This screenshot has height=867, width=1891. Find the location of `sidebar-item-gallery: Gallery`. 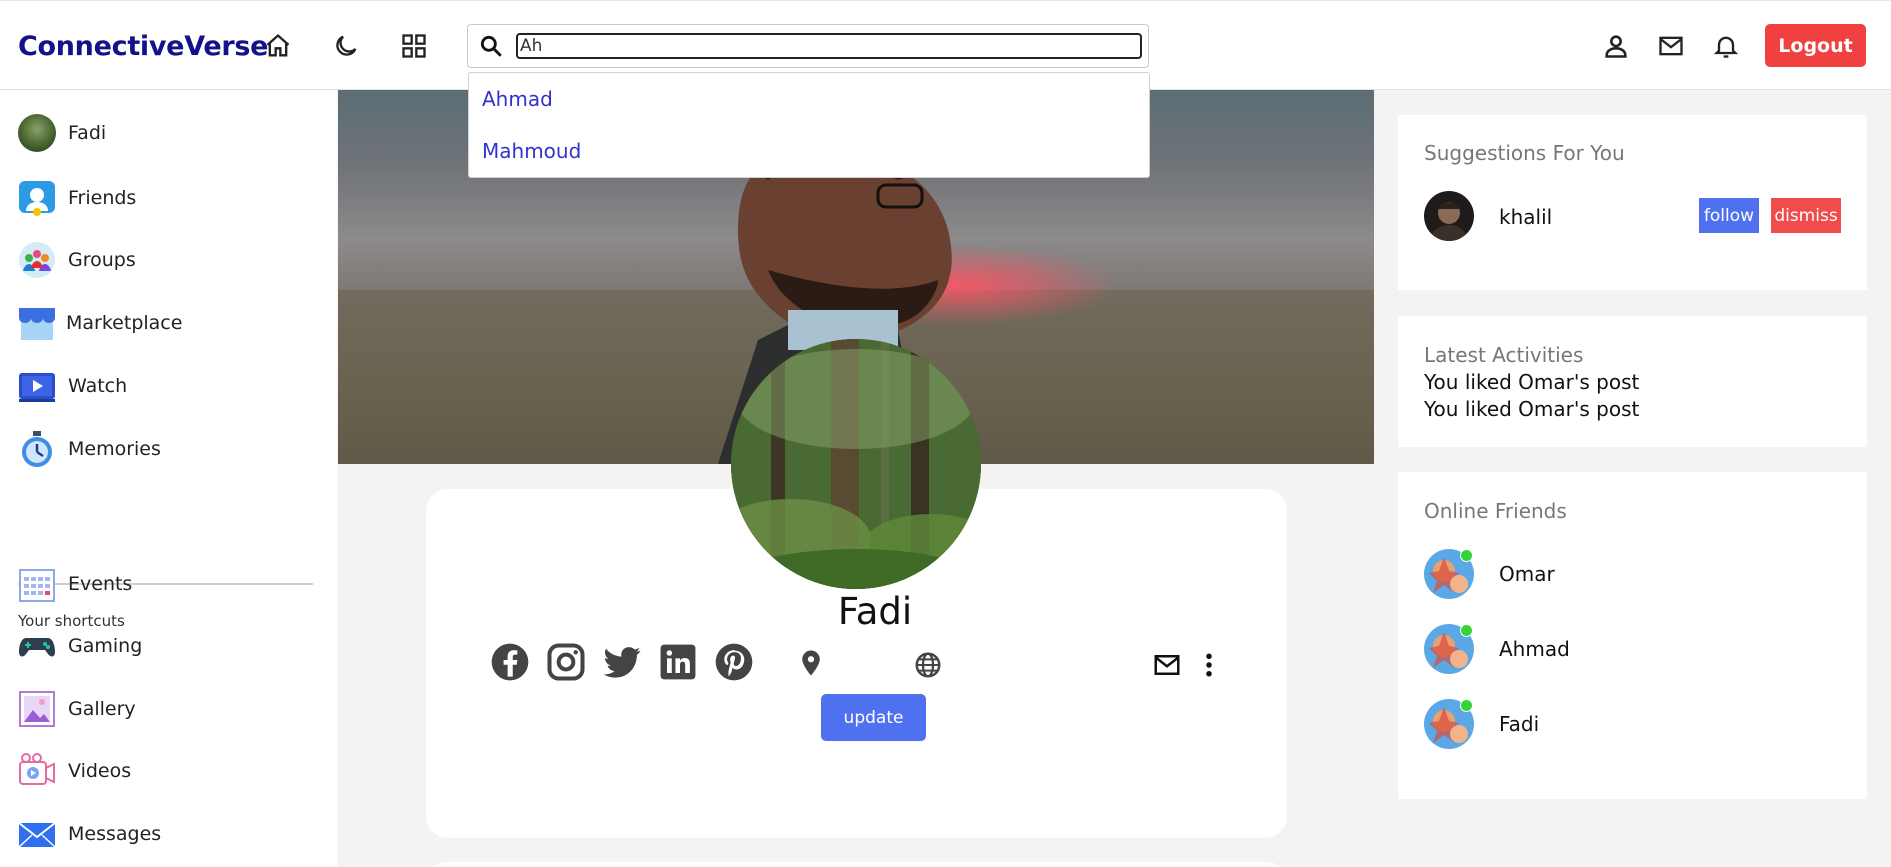

sidebar-item-gallery: Gallery is located at coordinates (77, 709).